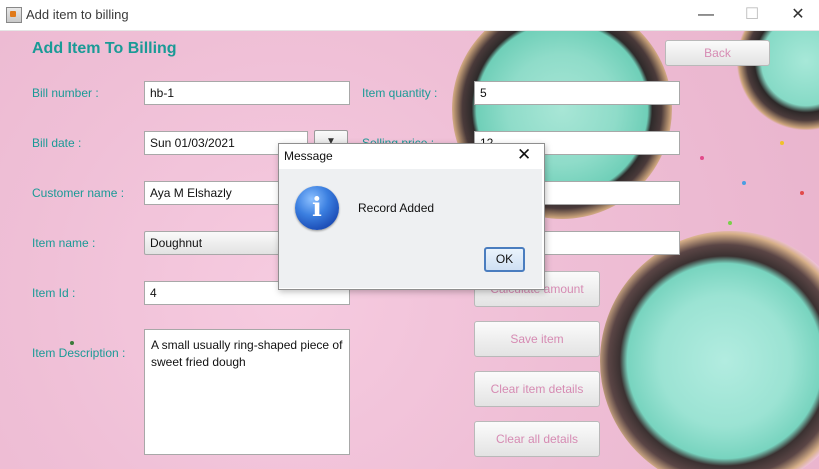 The image size is (819, 469). I want to click on info-icon: i, so click(317, 208).